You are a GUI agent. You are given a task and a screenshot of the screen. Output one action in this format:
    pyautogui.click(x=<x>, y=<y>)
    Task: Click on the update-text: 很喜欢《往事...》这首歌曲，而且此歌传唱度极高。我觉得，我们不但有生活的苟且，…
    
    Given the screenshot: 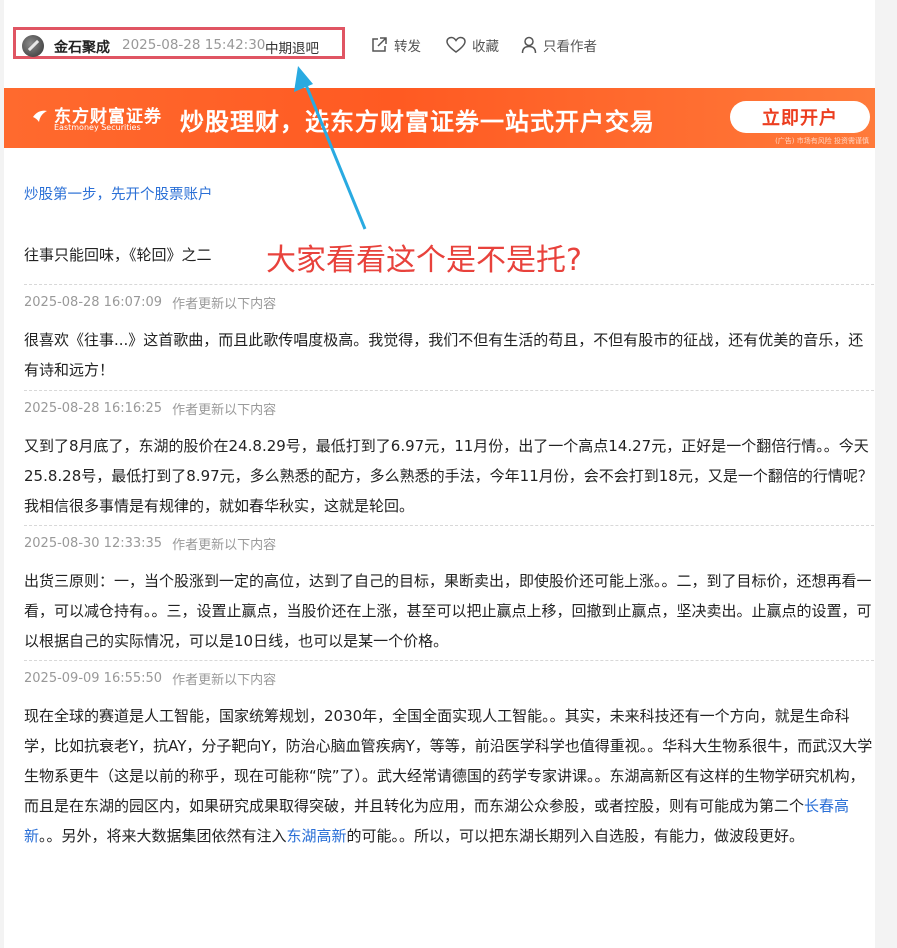 What is the action you would take?
    pyautogui.click(x=444, y=355)
    